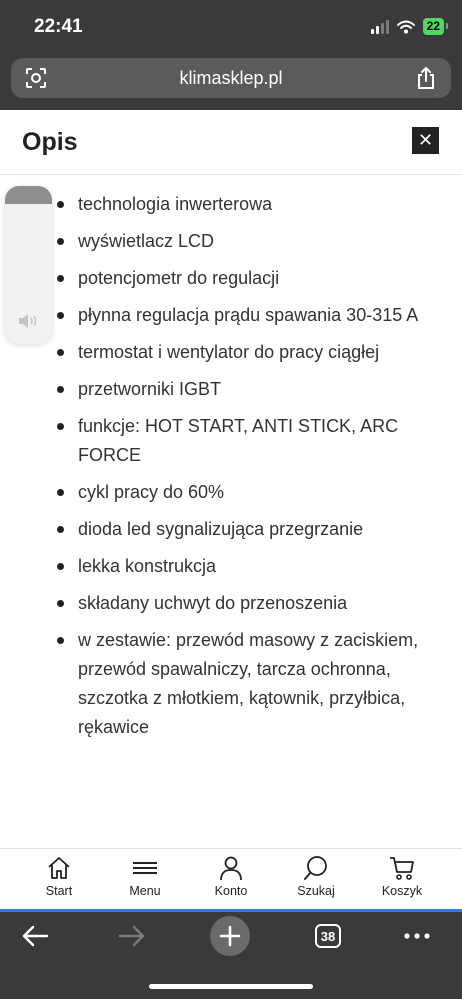 The width and height of the screenshot is (462, 999). I want to click on plus-icon, so click(230, 936).